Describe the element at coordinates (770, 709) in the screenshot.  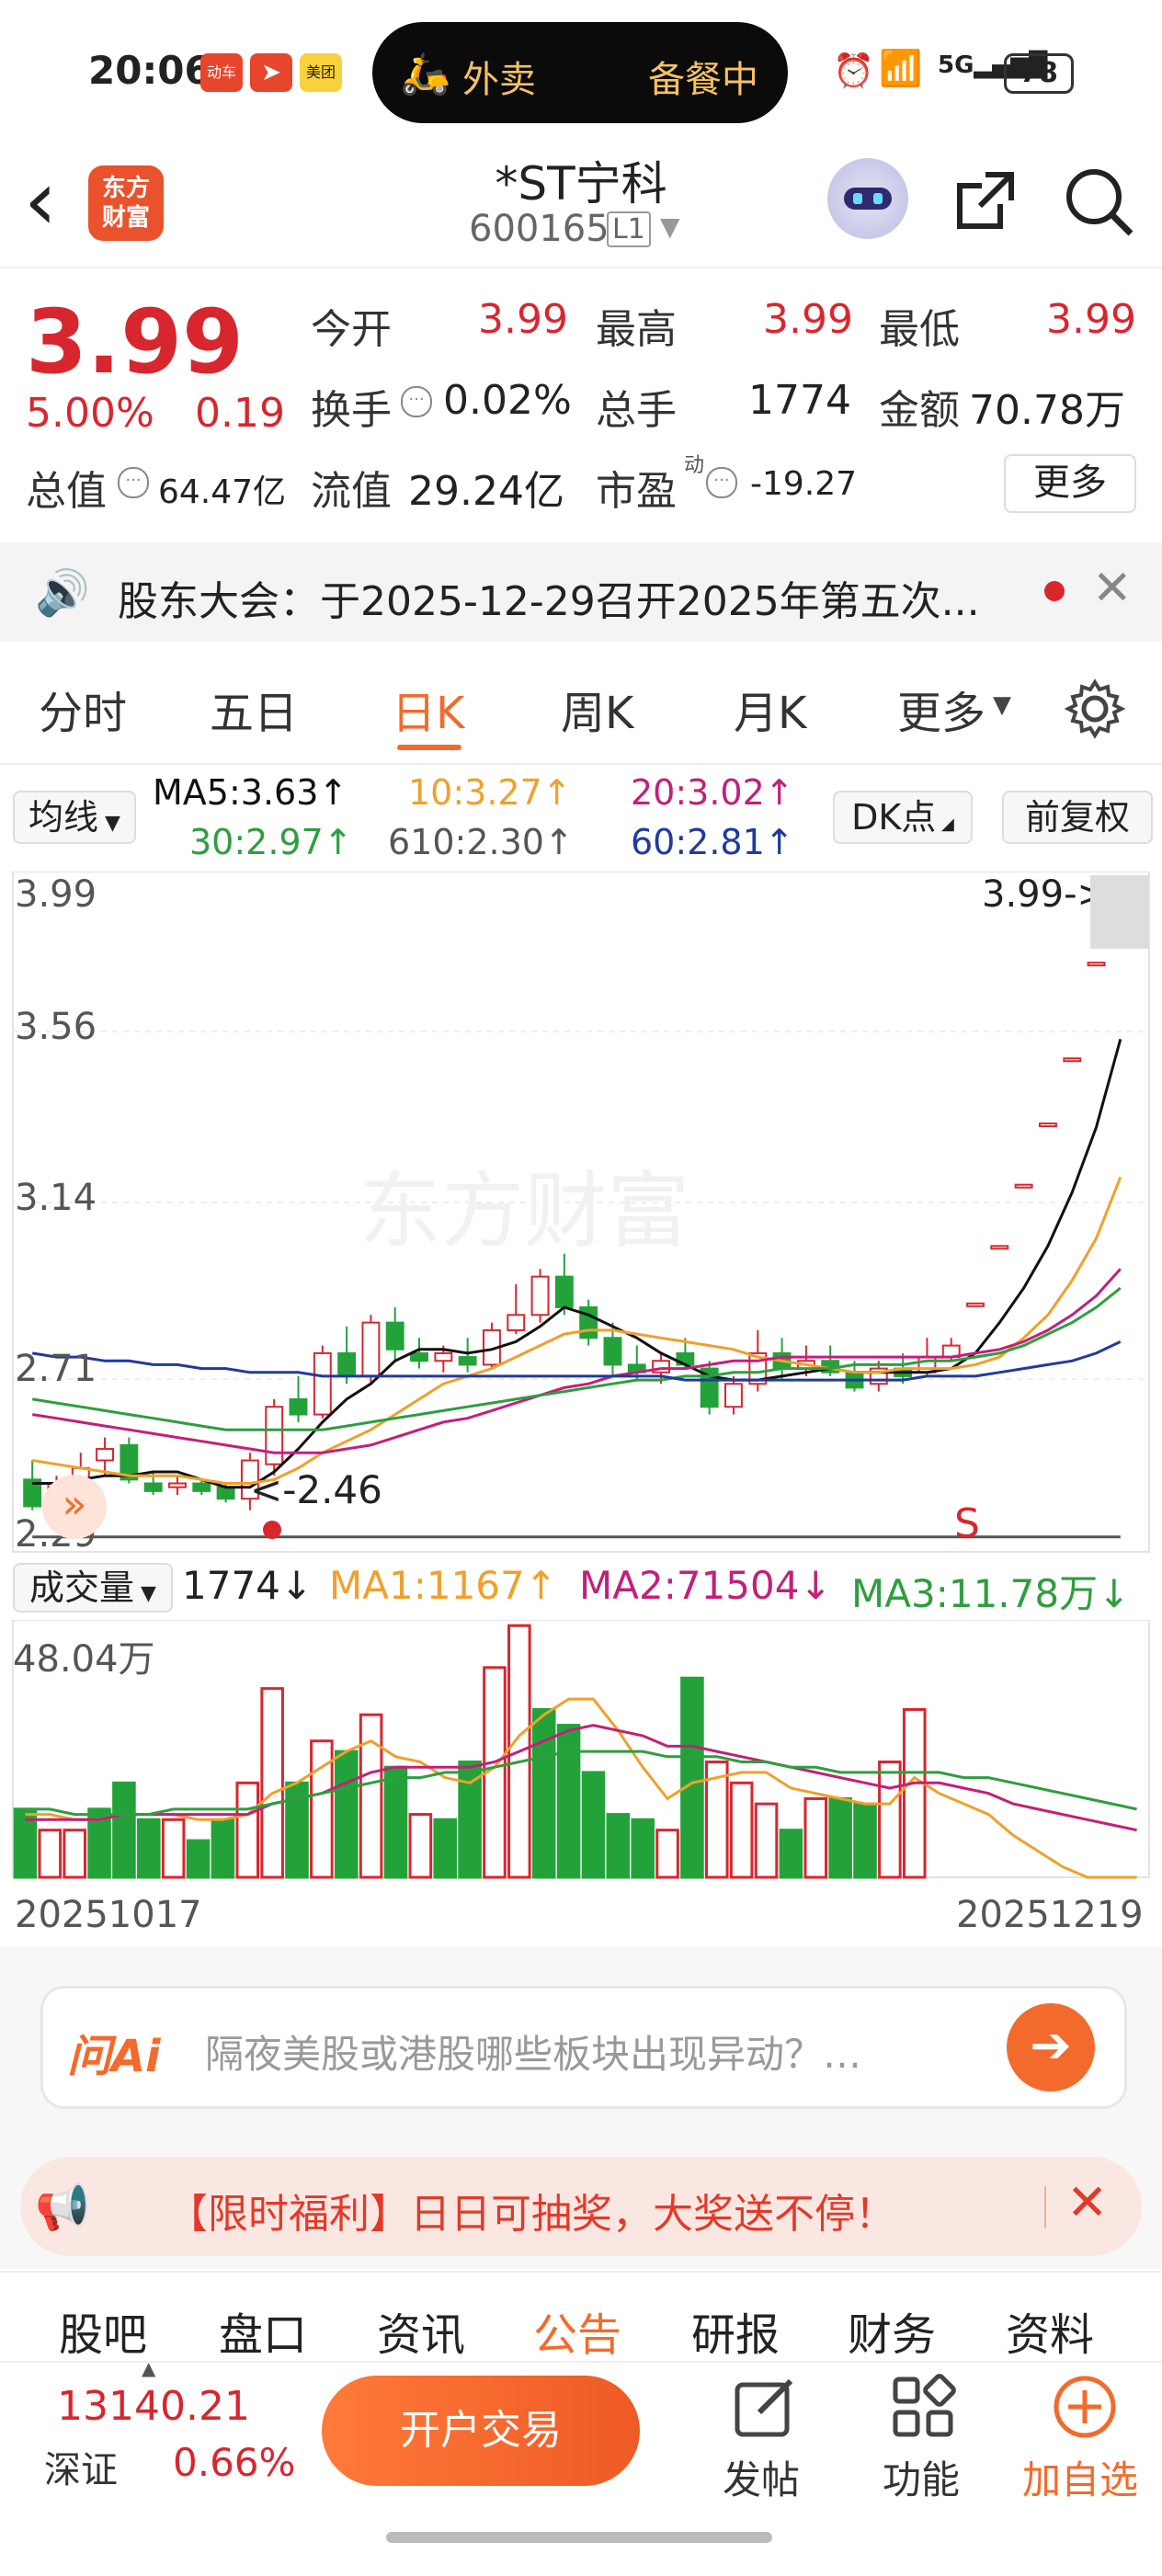
I see `tab-monthly-k: 月K` at that location.